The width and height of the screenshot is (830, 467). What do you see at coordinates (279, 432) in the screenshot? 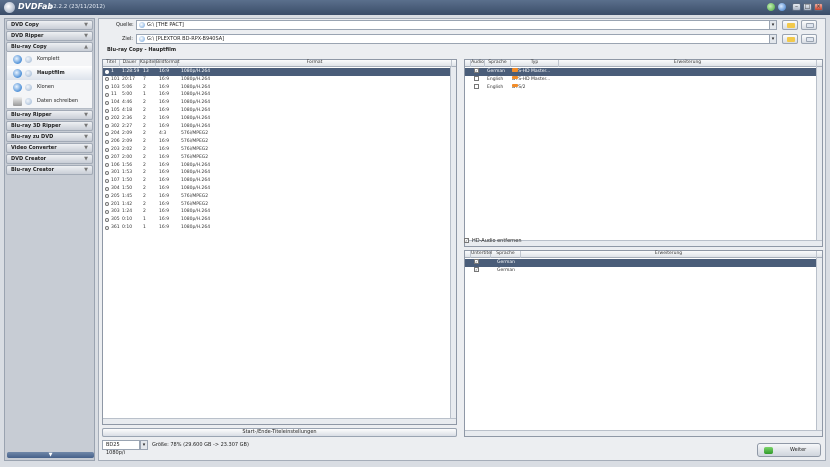
I see `start-end-title-settings-button: Start-/Ende-Titeleinstellungen` at bounding box center [279, 432].